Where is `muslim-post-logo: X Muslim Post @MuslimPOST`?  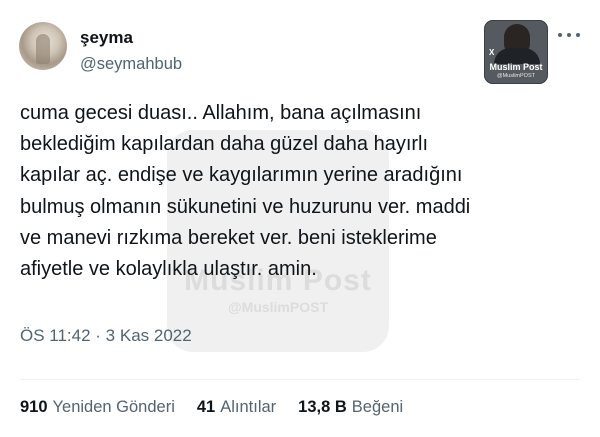
muslim-post-logo: X Muslim Post @MuslimPOST is located at coordinates (516, 52).